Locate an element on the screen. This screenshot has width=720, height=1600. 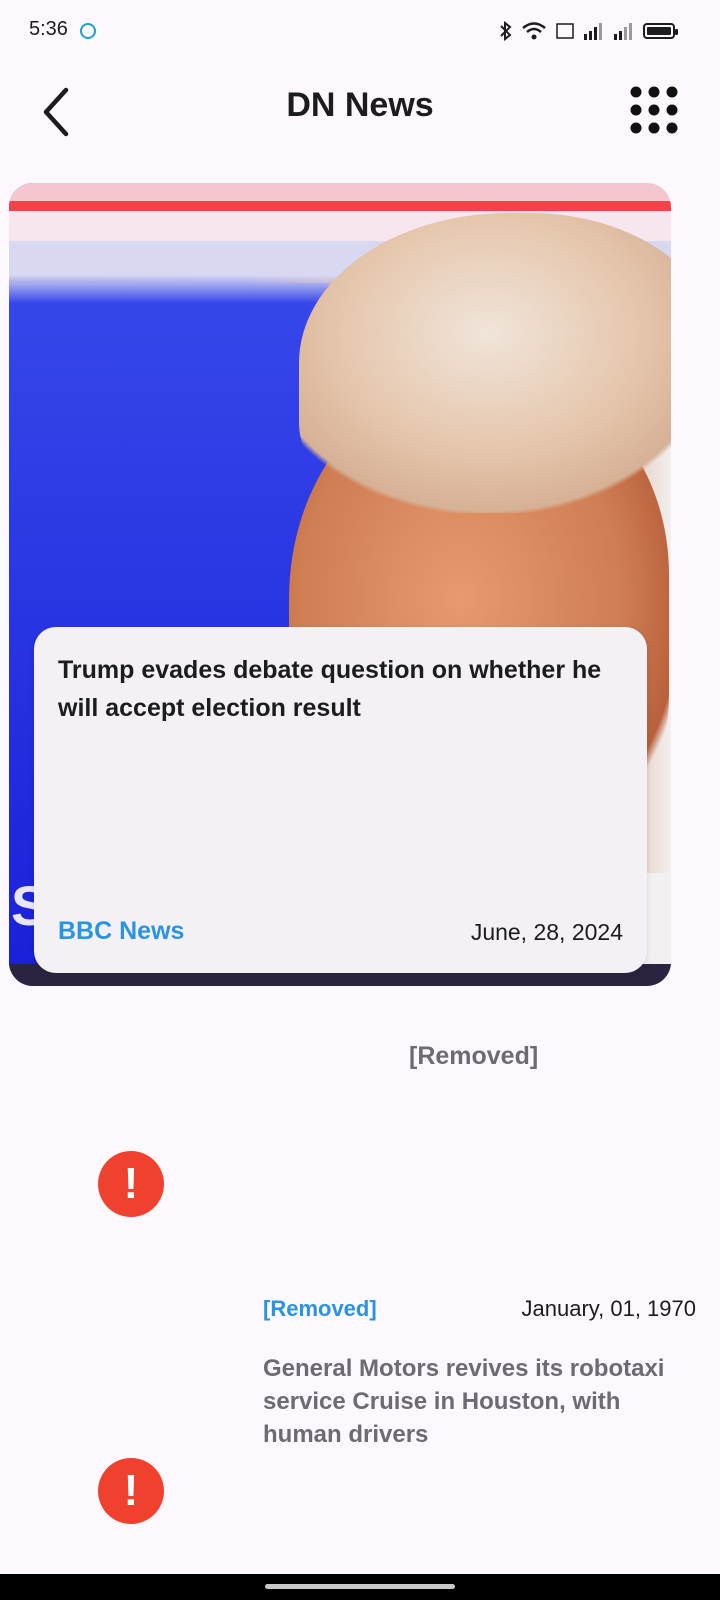
bluetooth-icon is located at coordinates (506, 31).